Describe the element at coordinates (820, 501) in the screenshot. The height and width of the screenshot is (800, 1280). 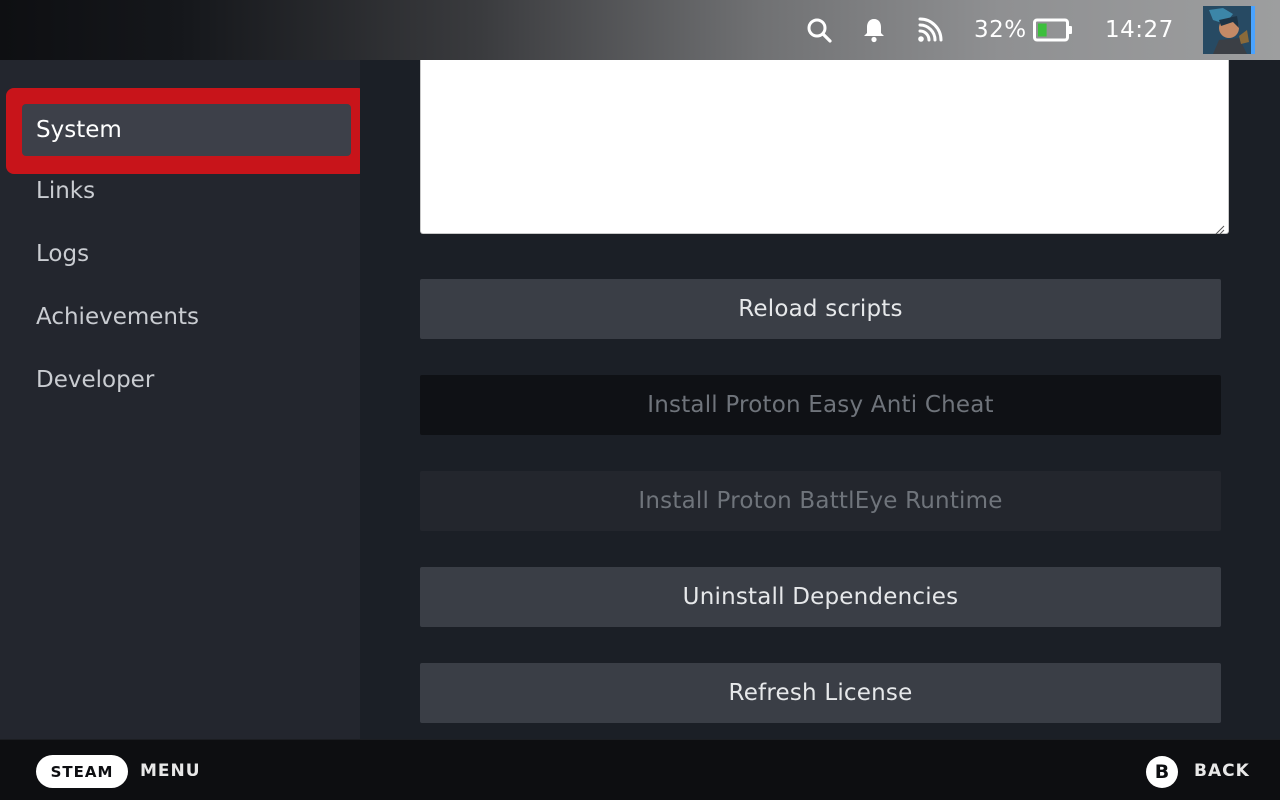
I see `install-battleye-button: Install Proton BattlEye Runtime` at that location.